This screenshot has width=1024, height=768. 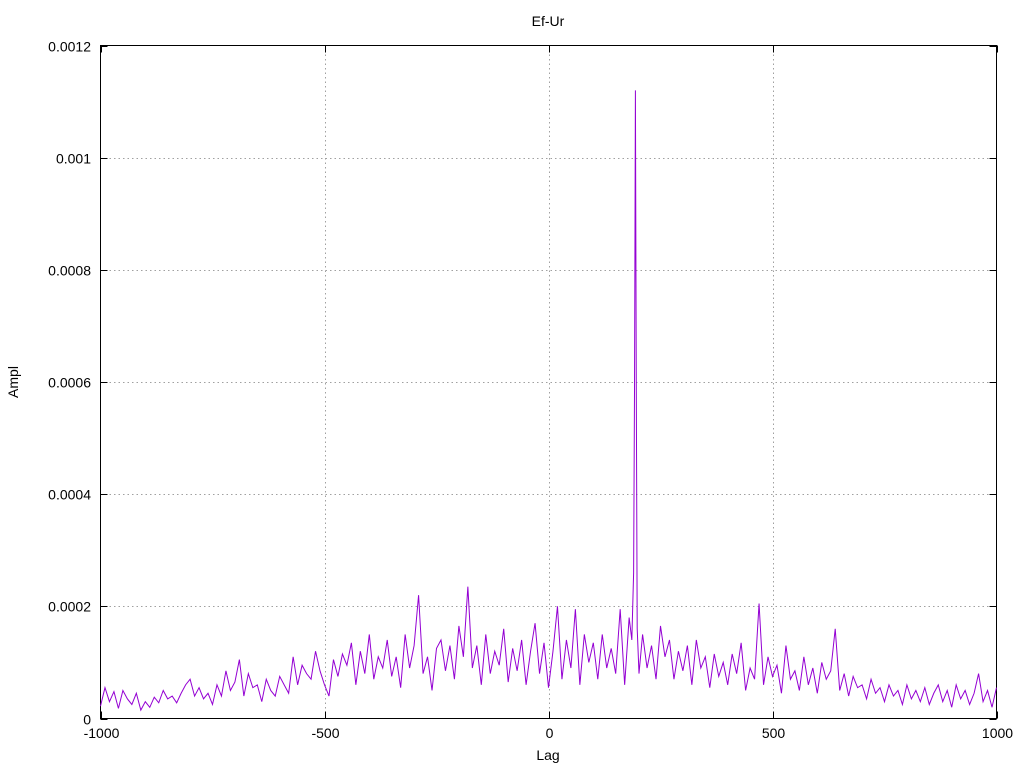 What do you see at coordinates (547, 755) in the screenshot?
I see `x-axis-label: Lag` at bounding box center [547, 755].